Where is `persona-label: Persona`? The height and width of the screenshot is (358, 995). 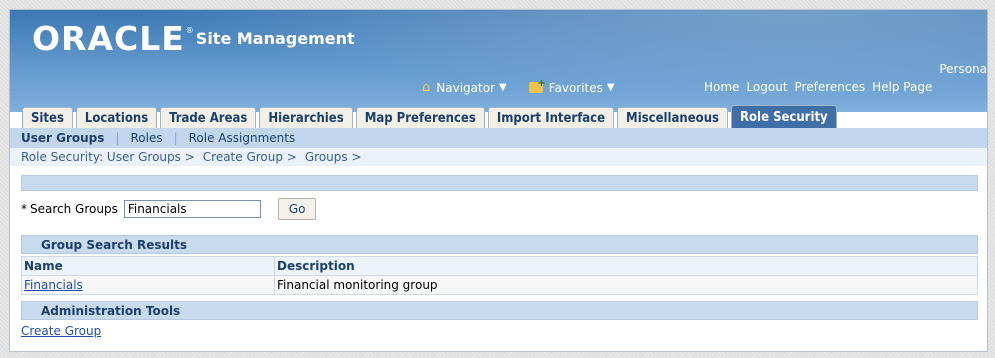
persona-label: Persona is located at coordinates (963, 69).